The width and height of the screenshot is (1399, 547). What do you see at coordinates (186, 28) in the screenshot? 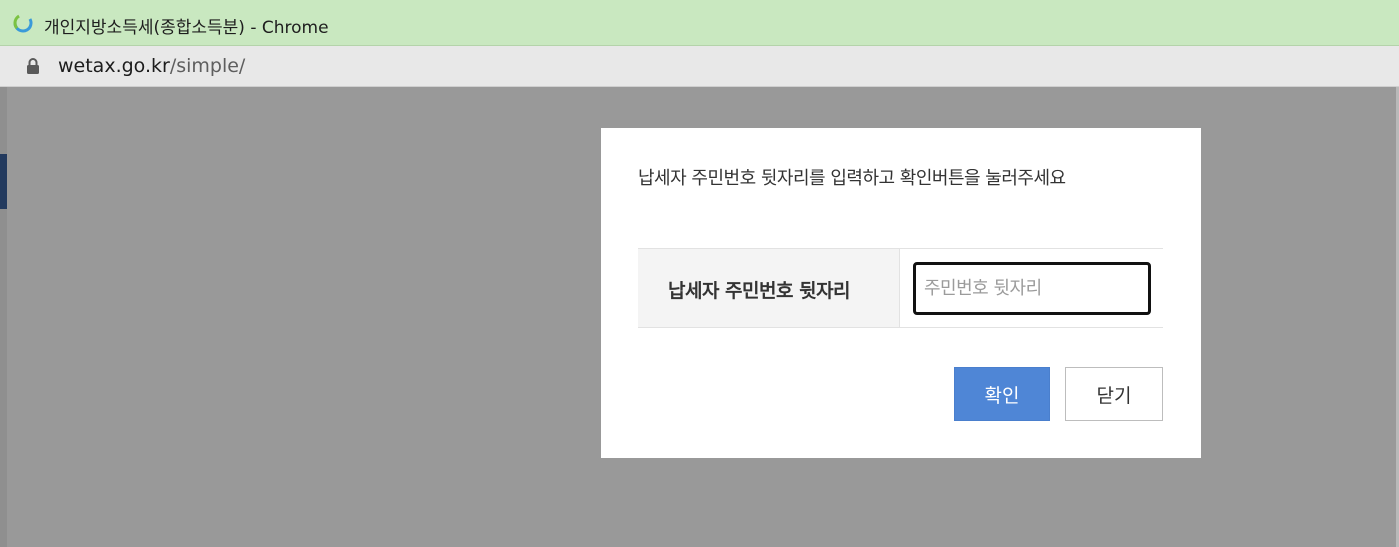
I see `window-title: 개인지방소득세(종합소득분) - Chrome` at bounding box center [186, 28].